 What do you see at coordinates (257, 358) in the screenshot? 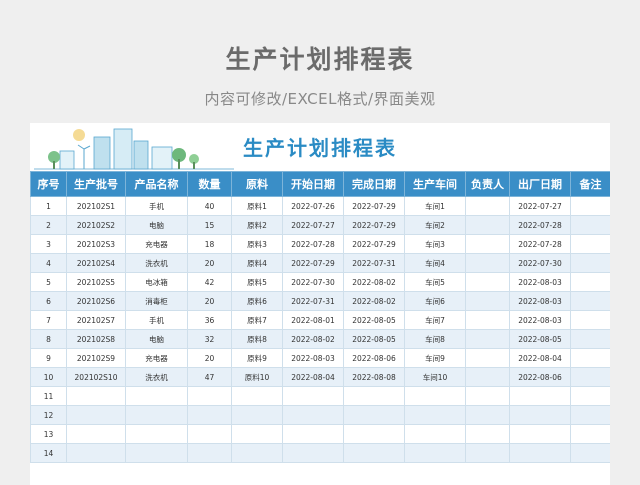
I see `table-cell: 原料9` at bounding box center [257, 358].